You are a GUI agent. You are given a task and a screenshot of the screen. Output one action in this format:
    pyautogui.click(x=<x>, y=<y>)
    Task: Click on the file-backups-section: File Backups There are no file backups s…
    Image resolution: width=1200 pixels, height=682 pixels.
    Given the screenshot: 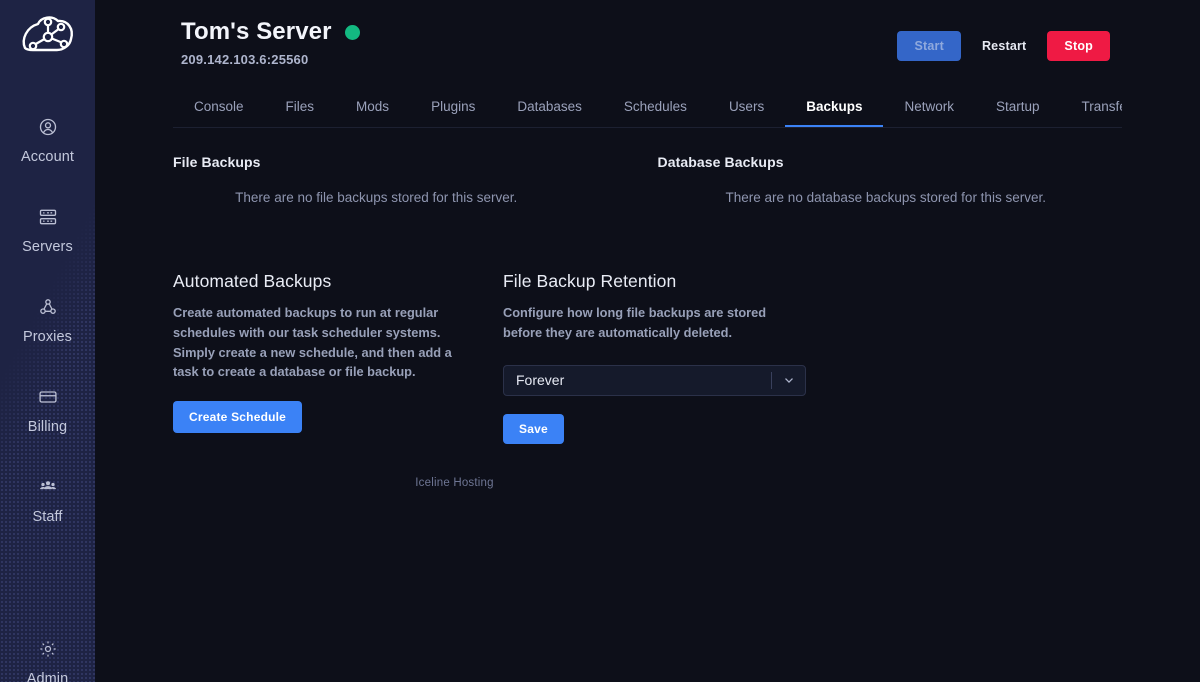 What is the action you would take?
    pyautogui.click(x=410, y=179)
    